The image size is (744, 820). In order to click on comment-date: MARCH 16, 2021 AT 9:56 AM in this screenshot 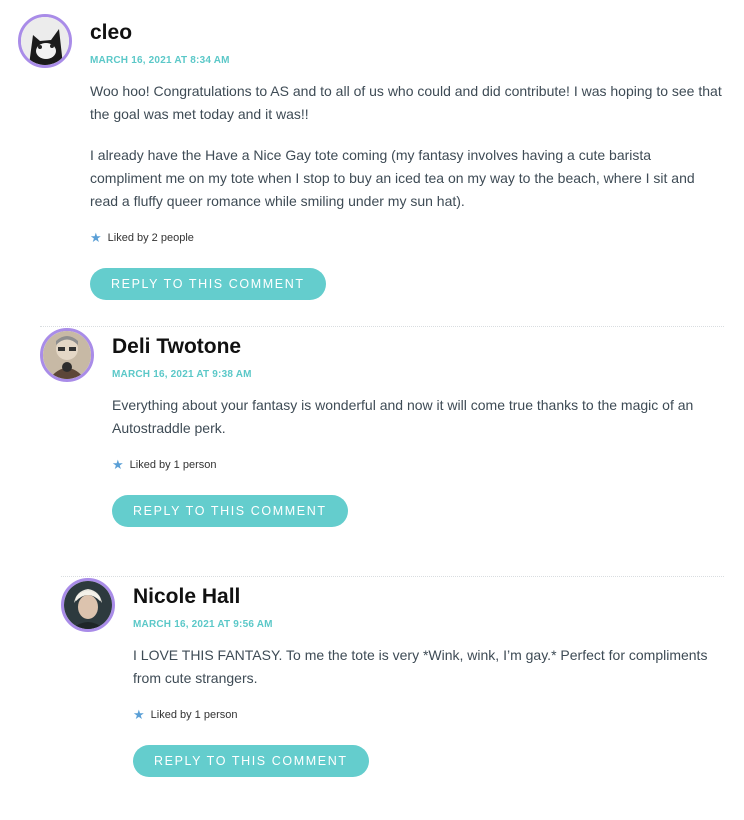, I will do `click(428, 625)`.